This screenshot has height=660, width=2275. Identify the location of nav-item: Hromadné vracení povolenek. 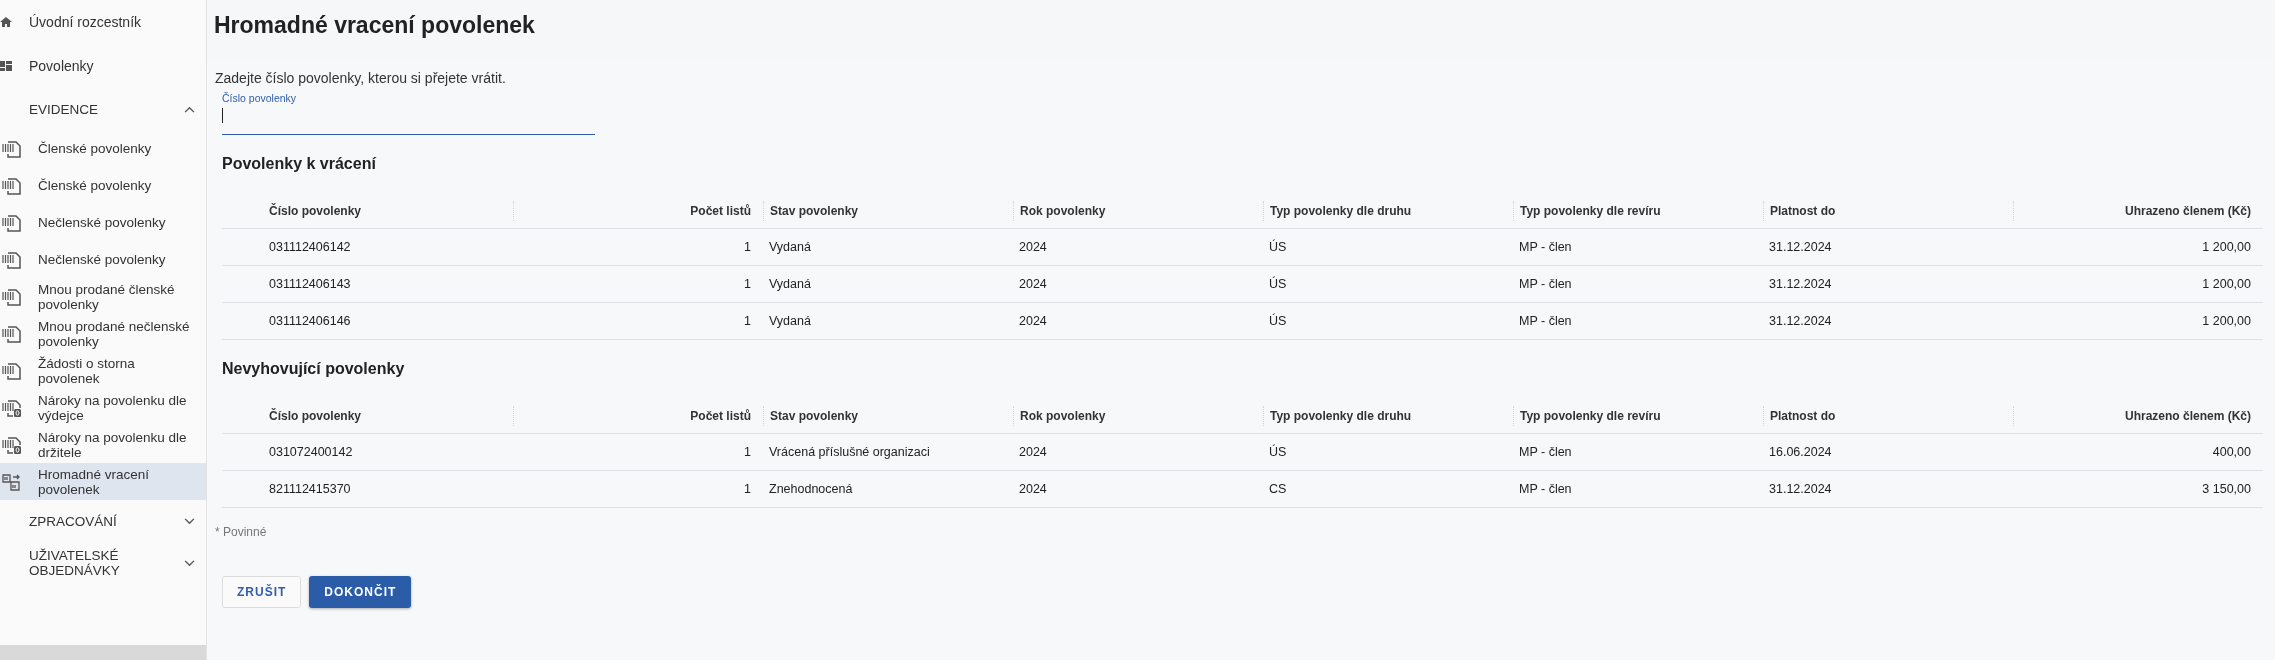
(103, 481).